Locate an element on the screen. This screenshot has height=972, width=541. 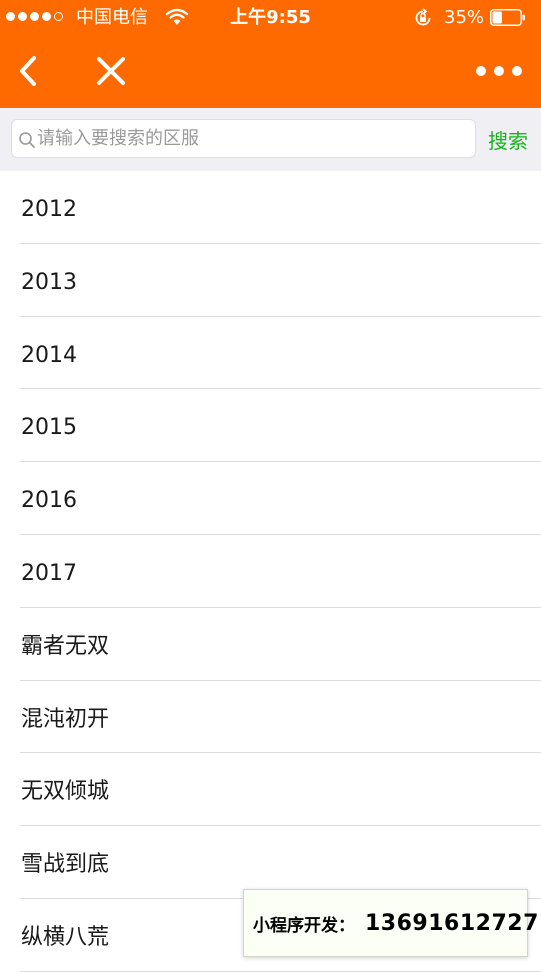
server-name: 混沌初开 is located at coordinates (65, 719).